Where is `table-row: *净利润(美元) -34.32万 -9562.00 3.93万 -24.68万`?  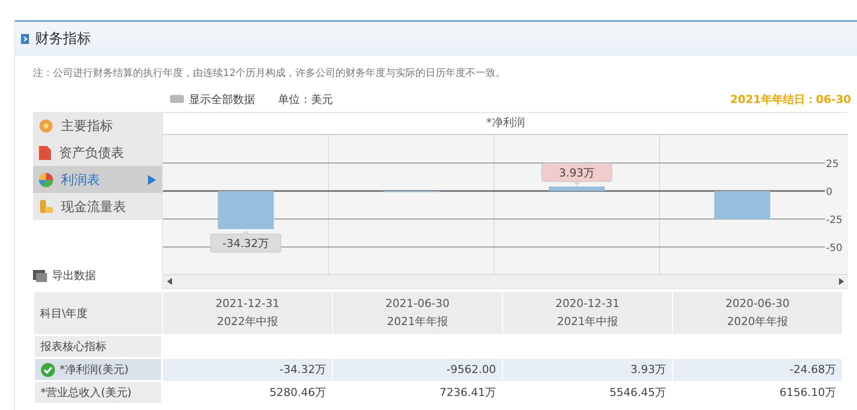
table-row: *净利润(美元) -34.32万 -9562.00 3.93万 -24.68万 is located at coordinates (438, 369).